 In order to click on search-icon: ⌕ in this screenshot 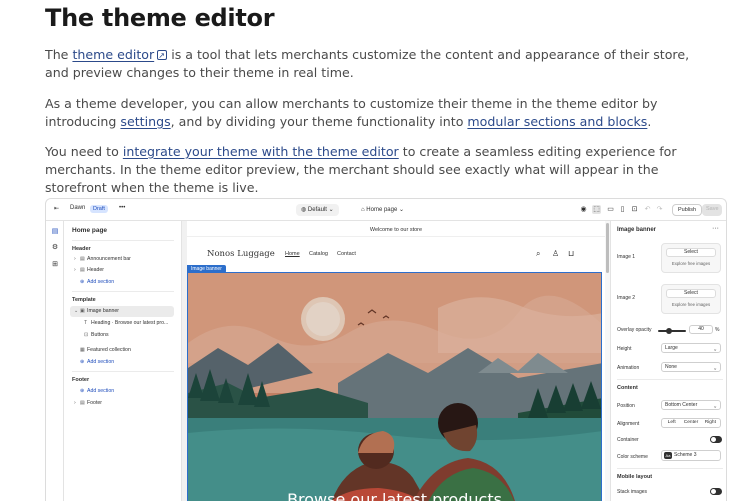, I will do `click(538, 254)`.